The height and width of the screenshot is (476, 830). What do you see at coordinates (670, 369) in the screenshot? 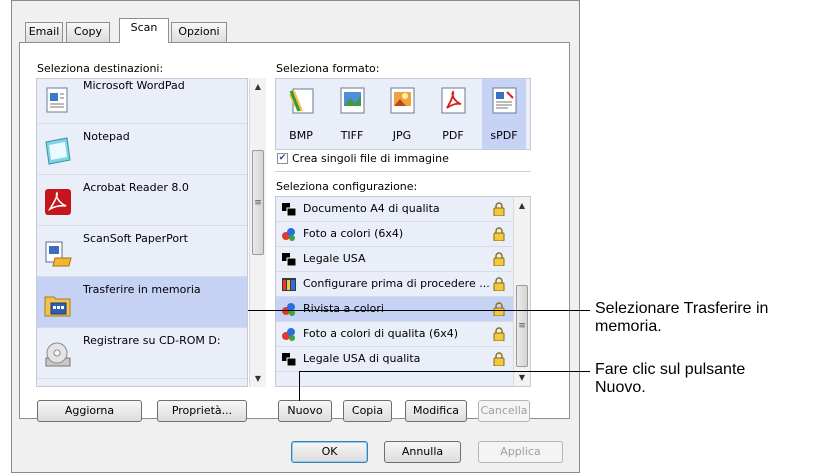
I see `callout-click-nuovo-line1: Fare clic sul pulsante` at bounding box center [670, 369].